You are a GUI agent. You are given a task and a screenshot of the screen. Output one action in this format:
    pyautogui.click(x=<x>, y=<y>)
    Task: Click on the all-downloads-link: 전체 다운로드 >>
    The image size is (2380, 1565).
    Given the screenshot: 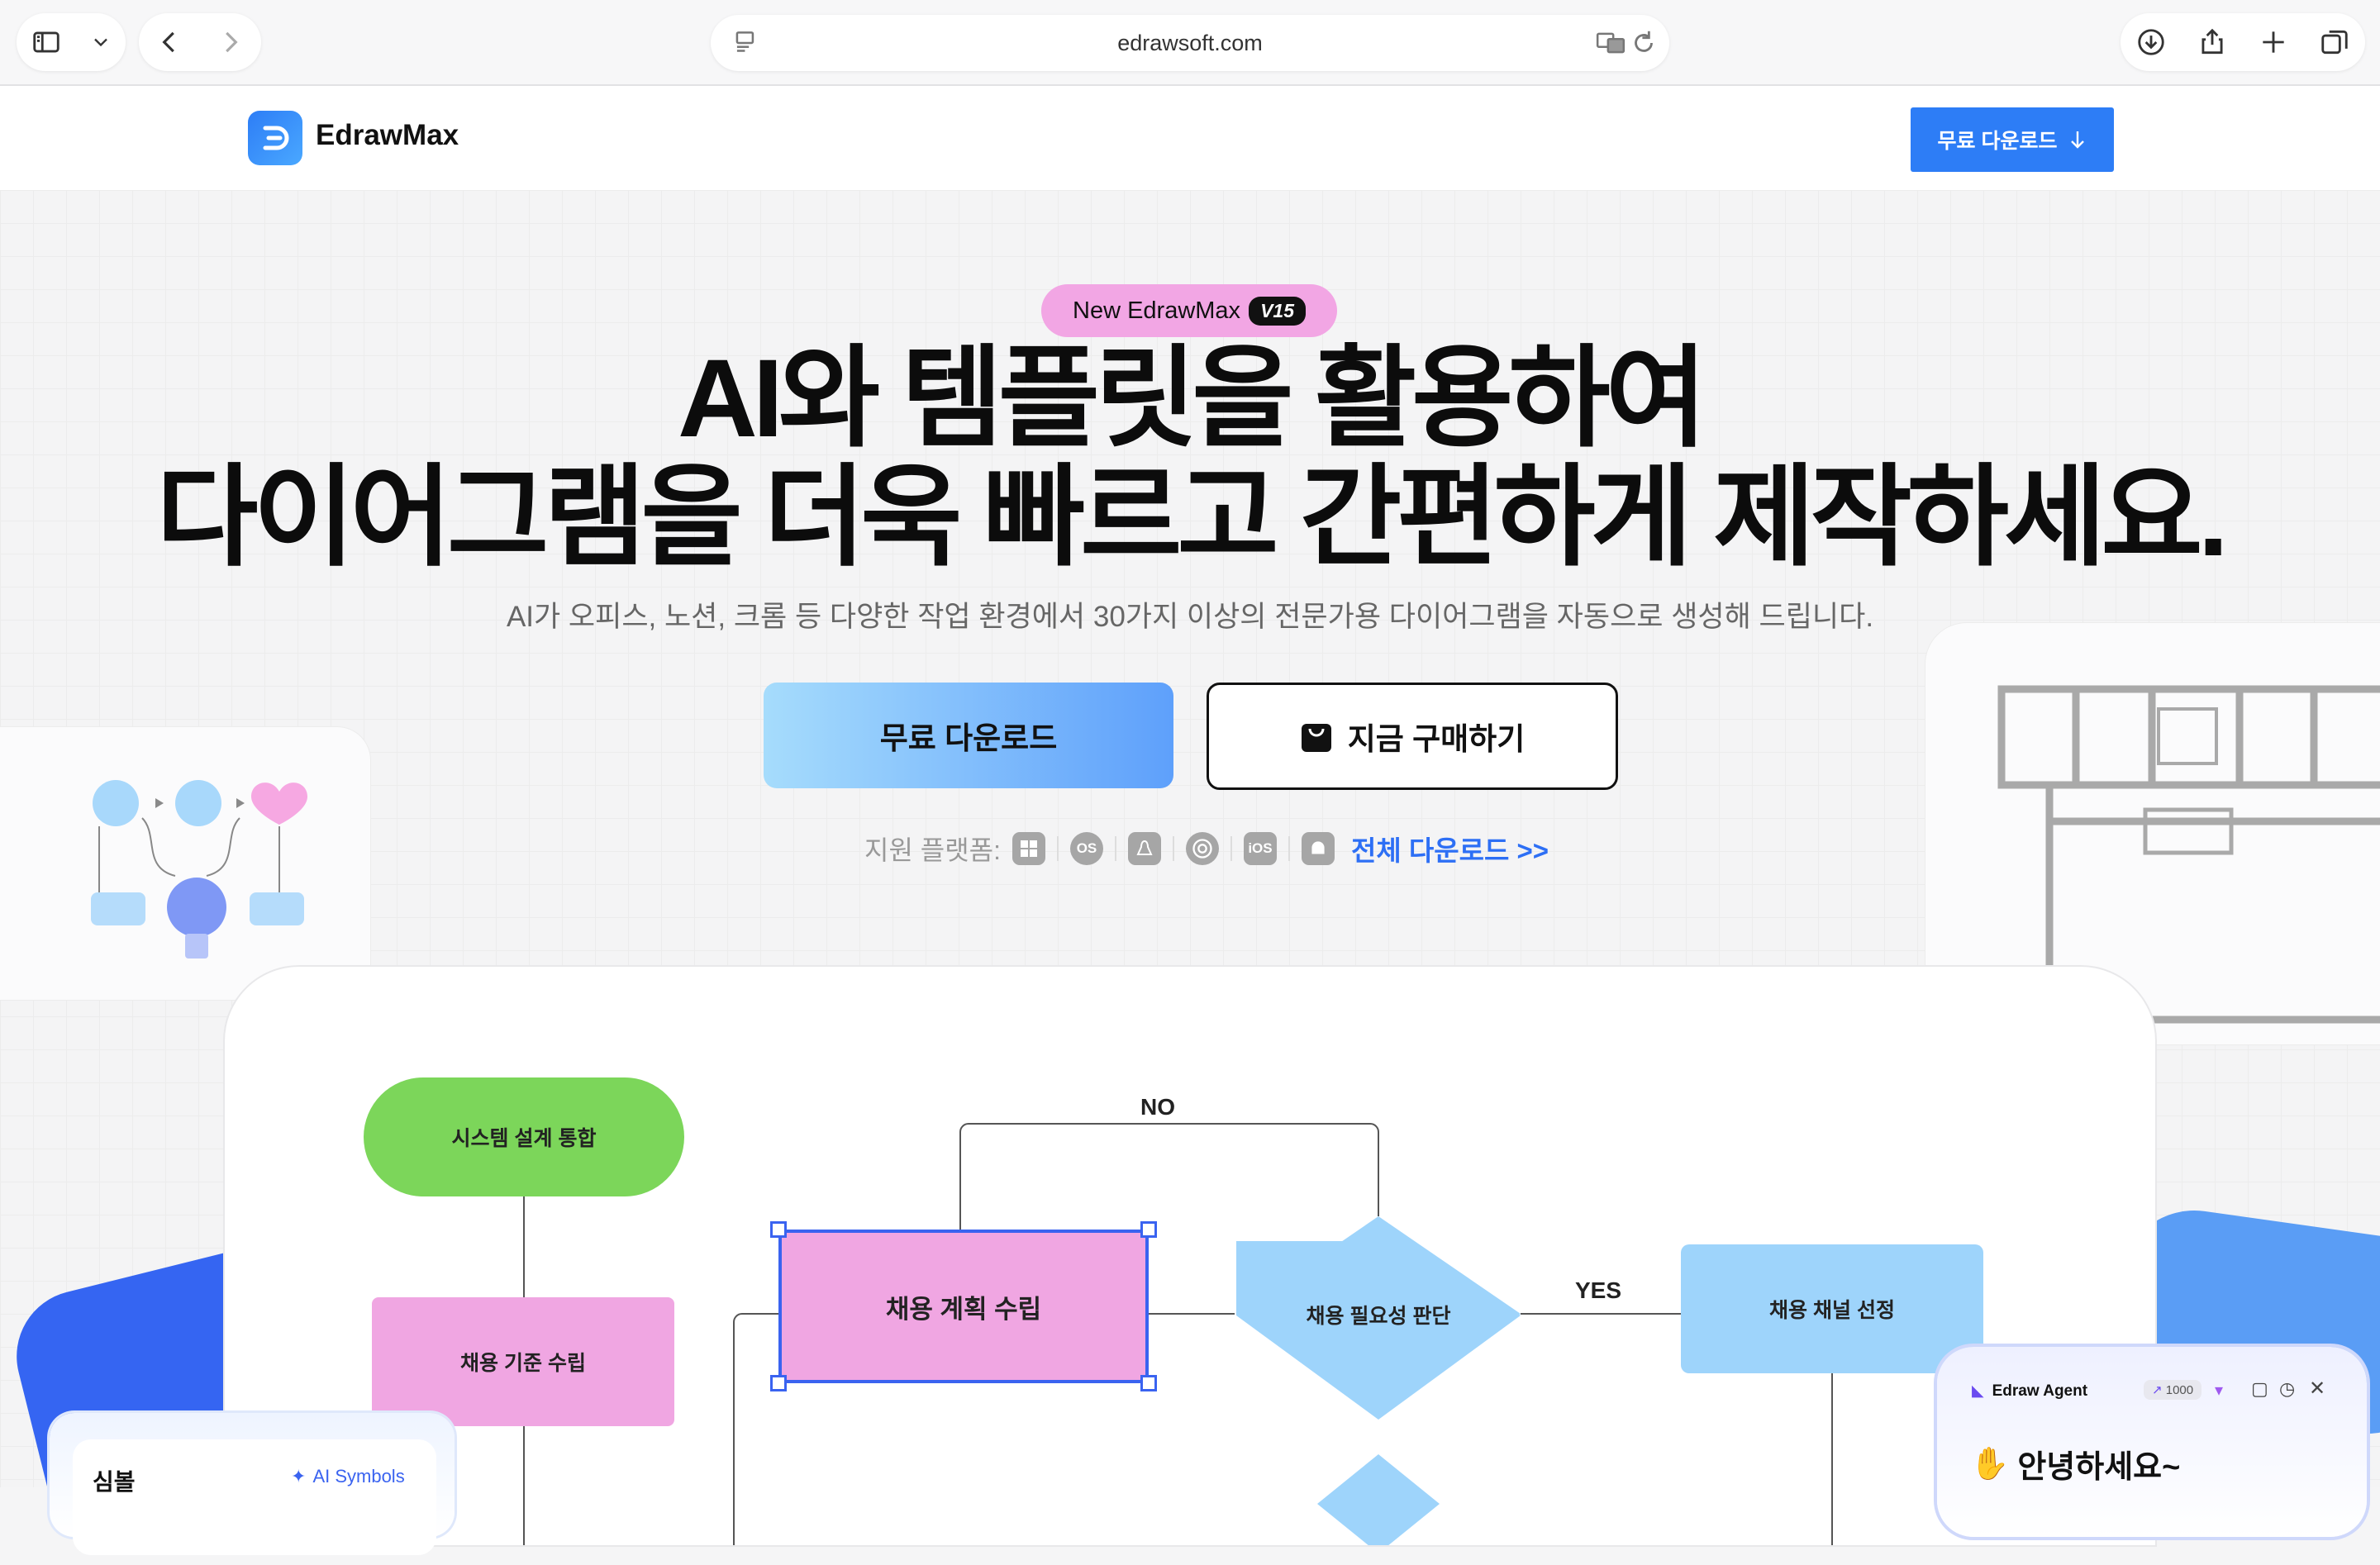 What is the action you would take?
    pyautogui.click(x=1450, y=848)
    